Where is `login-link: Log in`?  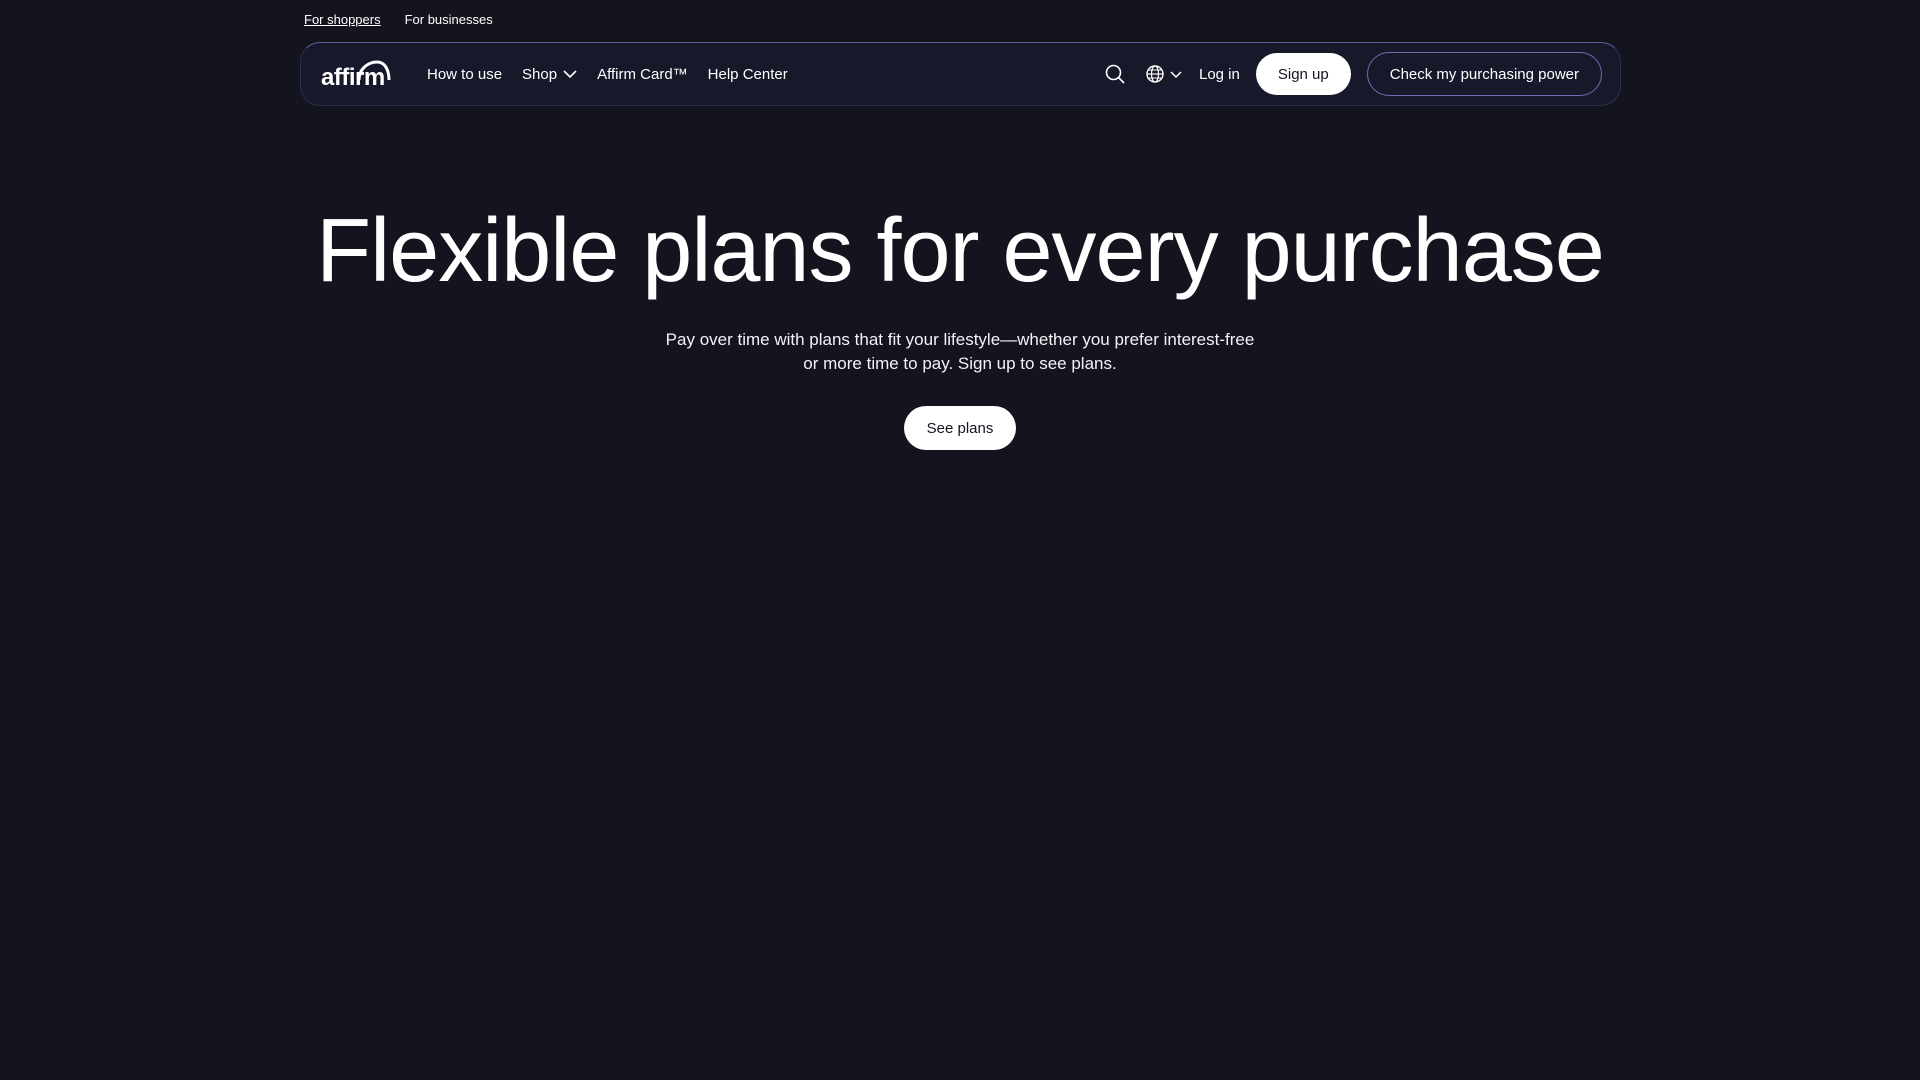 login-link: Log in is located at coordinates (1219, 74).